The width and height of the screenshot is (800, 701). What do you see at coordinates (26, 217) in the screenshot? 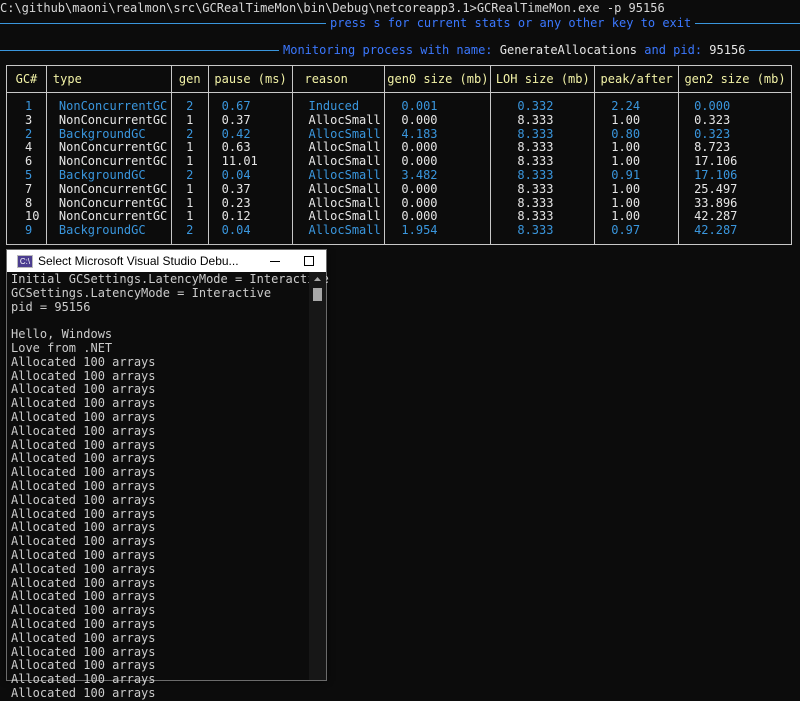
I see `gc-number-cell: 10` at bounding box center [26, 217].